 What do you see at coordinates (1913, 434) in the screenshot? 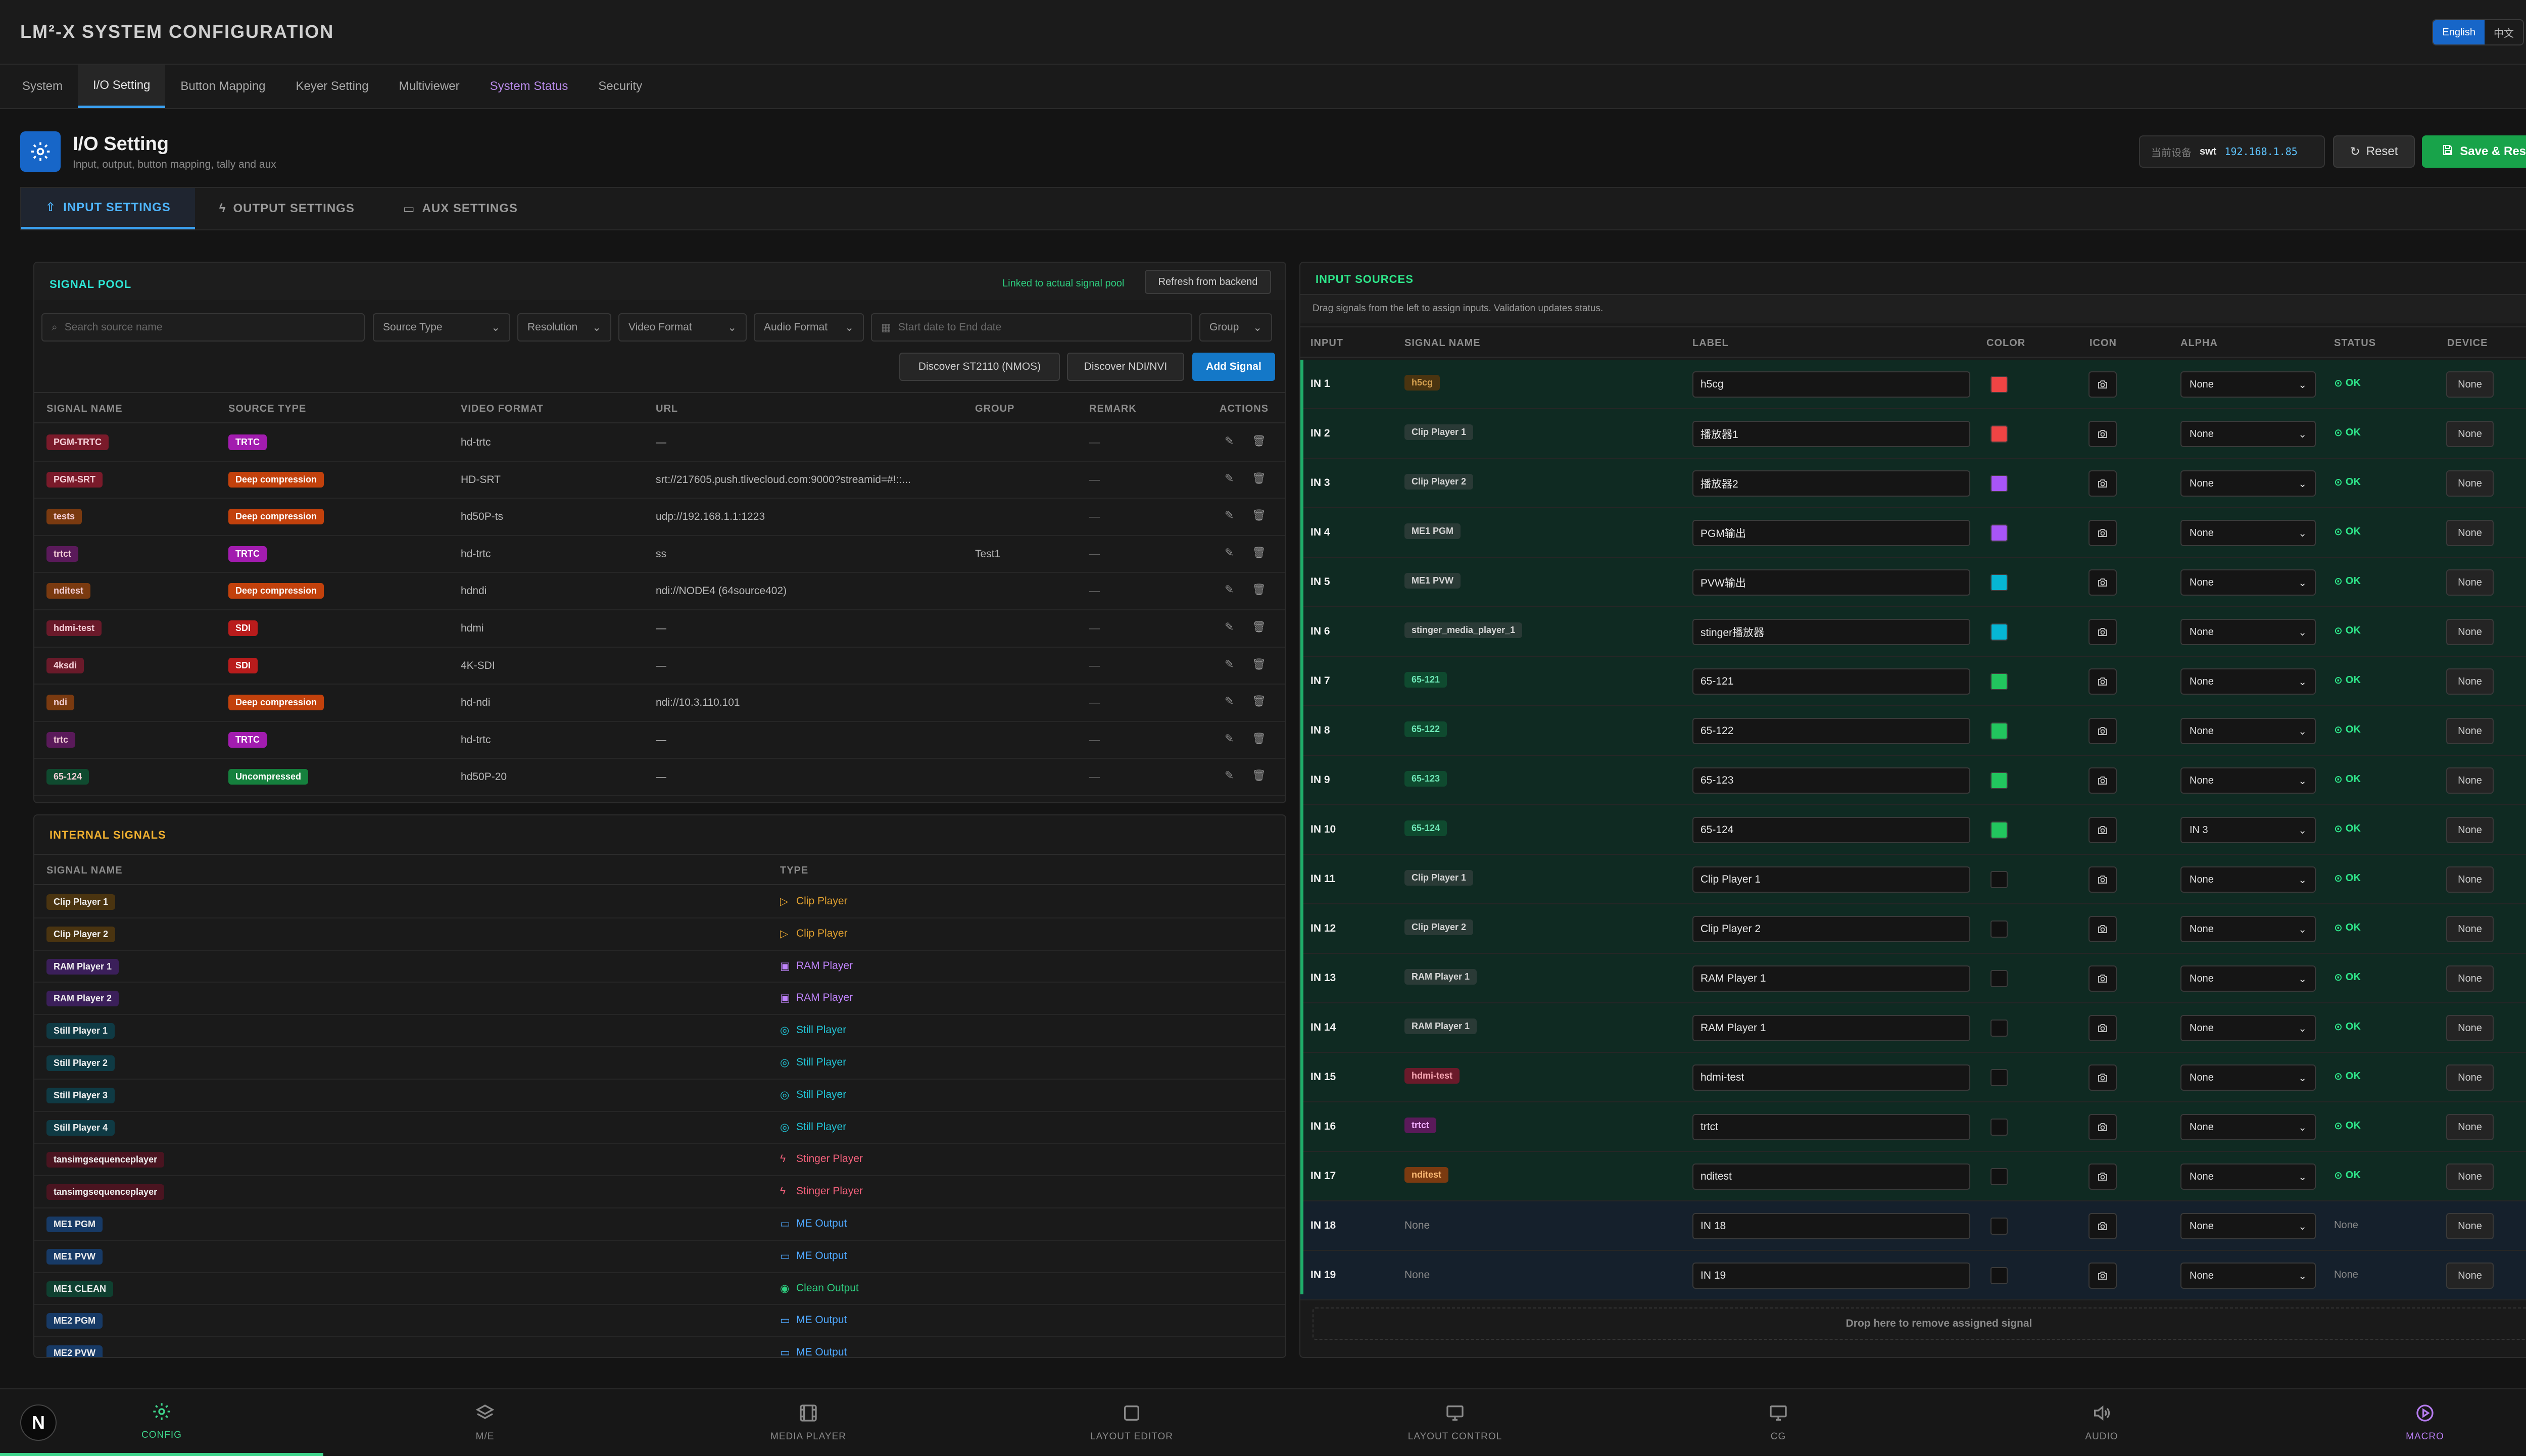
I see `input-row: IN 2 Clip Player 1 播放器1 None ⌄ ⊙ OK None` at bounding box center [1913, 434].